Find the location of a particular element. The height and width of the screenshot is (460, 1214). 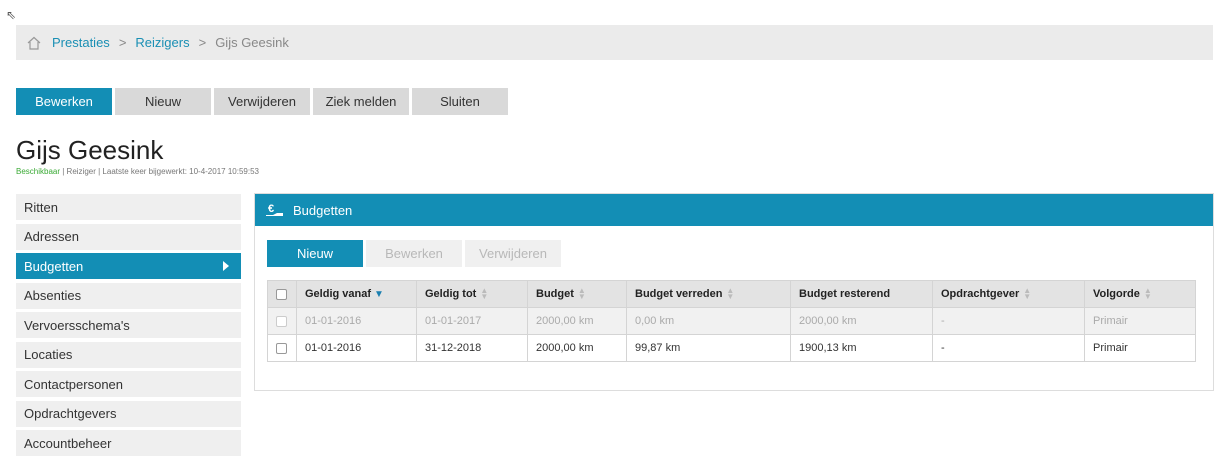

page-title: Gijs Geesink is located at coordinates (90, 150).